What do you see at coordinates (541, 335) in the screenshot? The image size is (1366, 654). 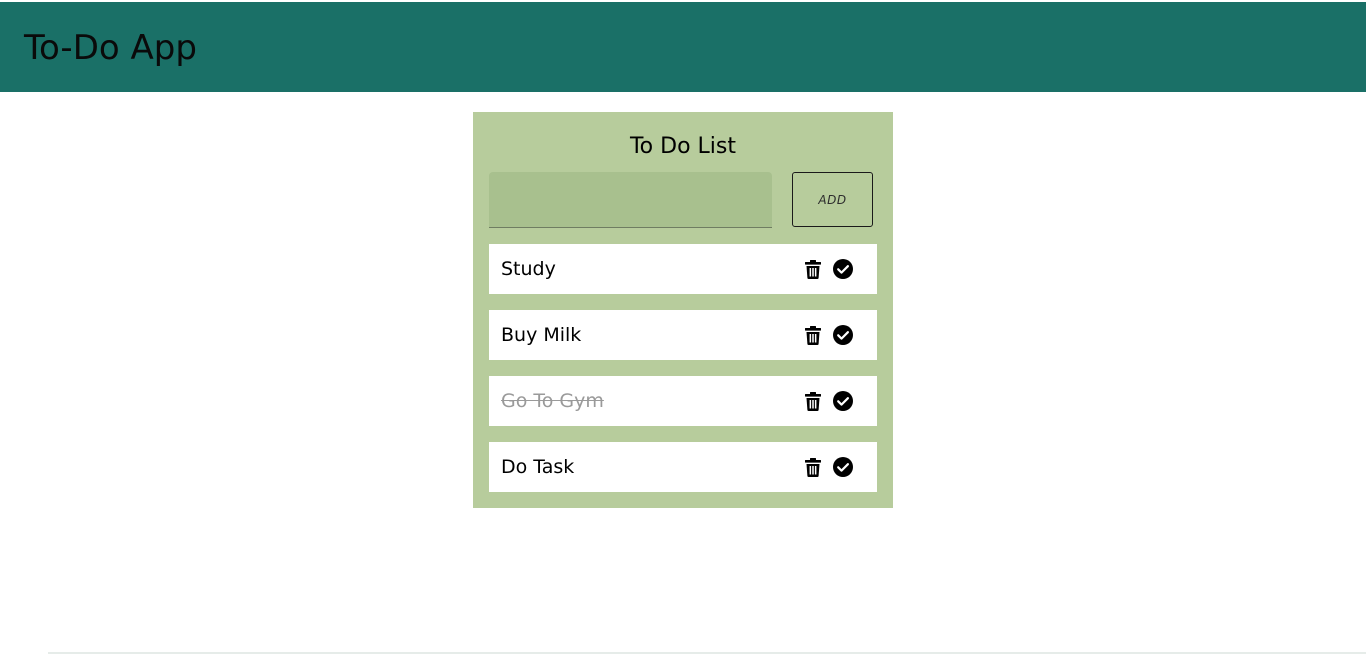 I see `task-text: Buy Milk` at bounding box center [541, 335].